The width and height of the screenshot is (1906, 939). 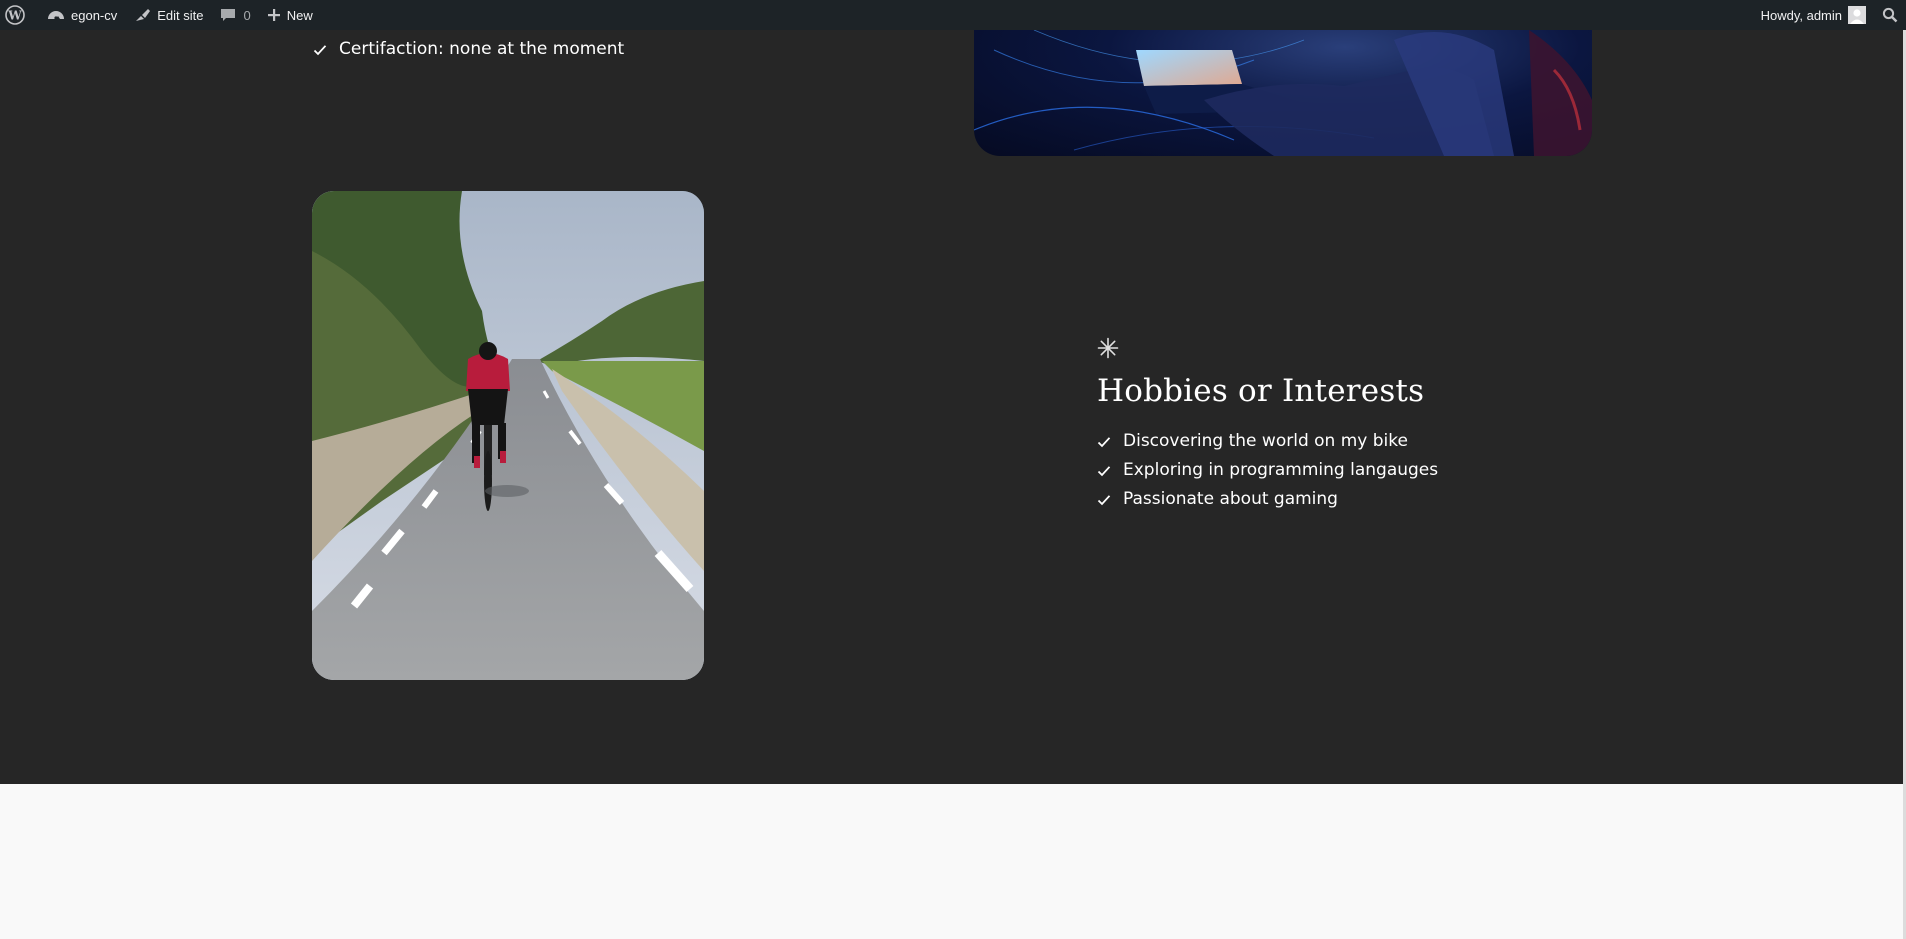 I want to click on asterisk-icon, so click(x=1108, y=348).